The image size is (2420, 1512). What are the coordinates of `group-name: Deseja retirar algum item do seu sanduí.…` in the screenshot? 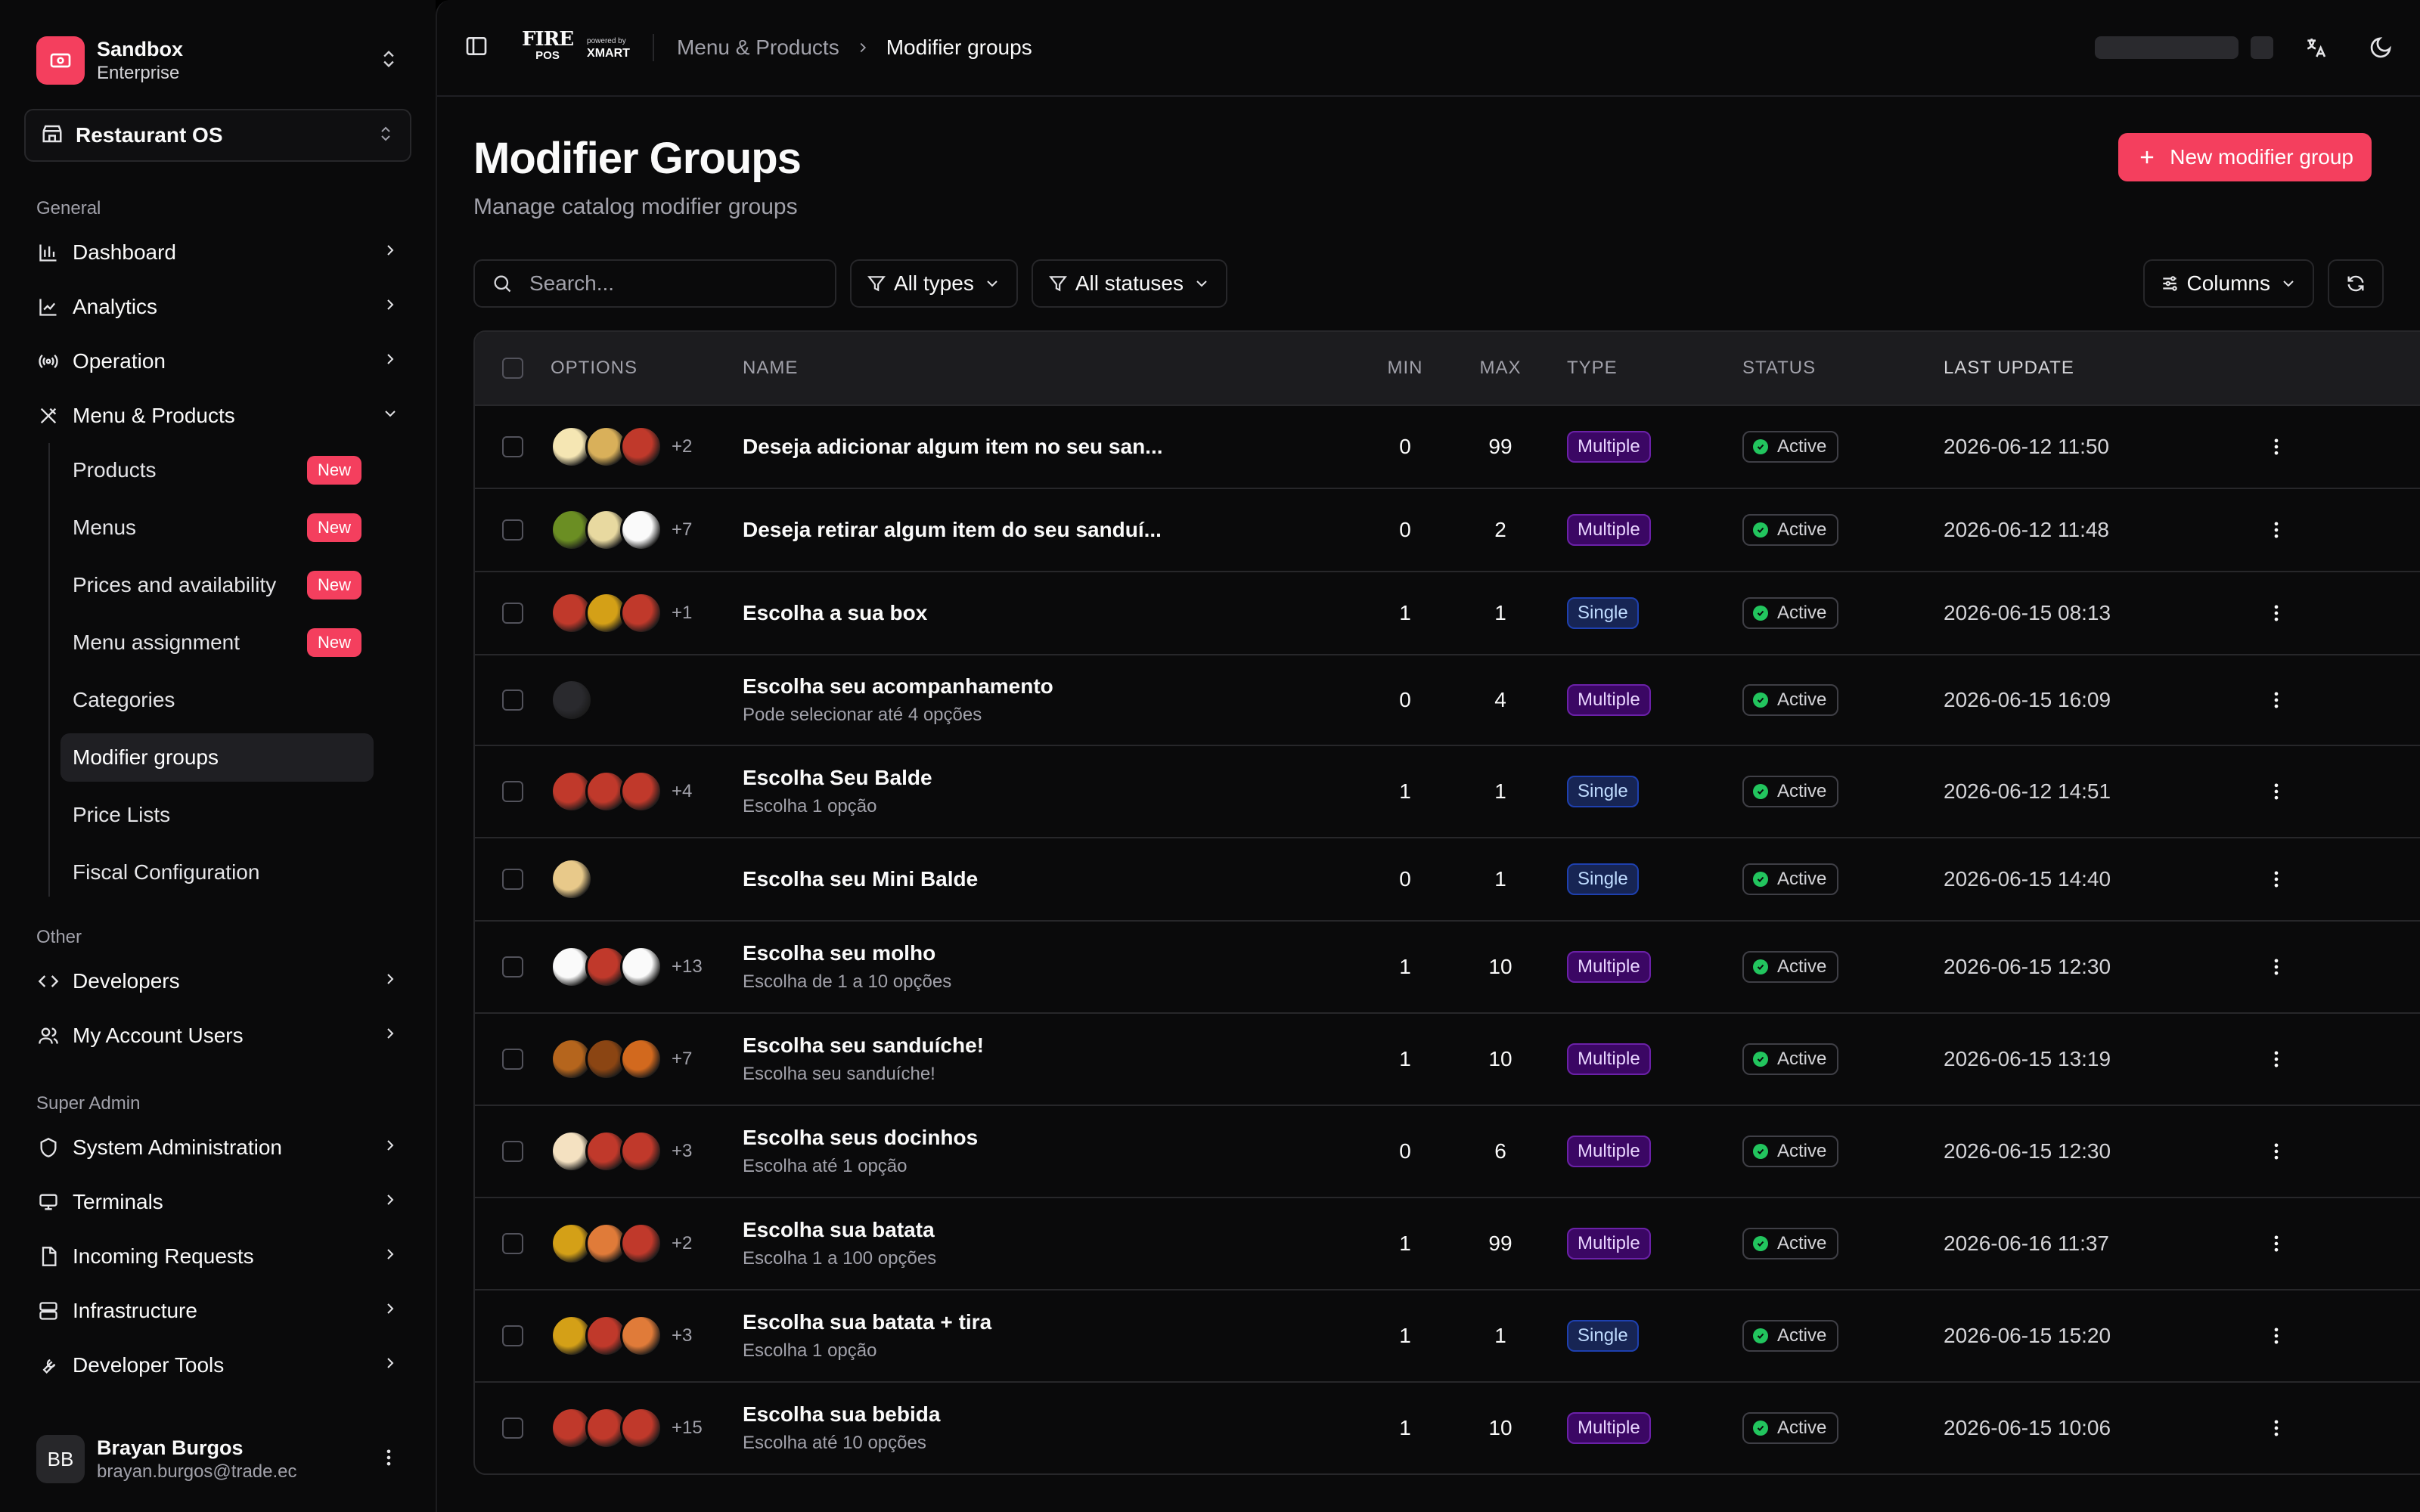 It's located at (1056, 530).